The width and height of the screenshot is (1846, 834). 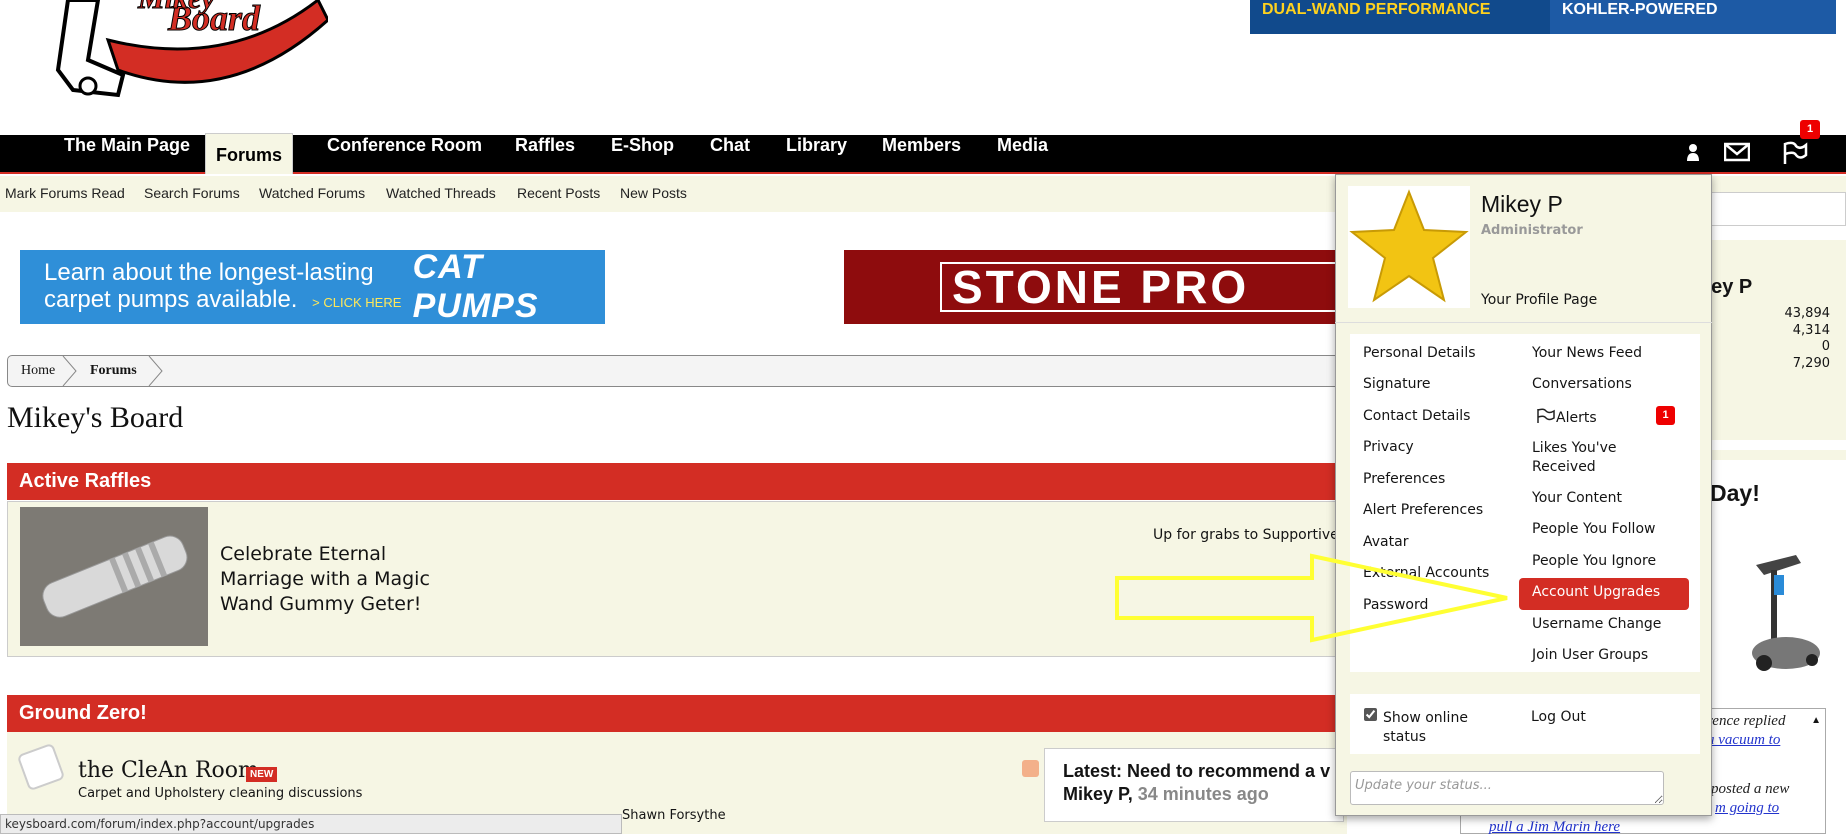 I want to click on menu-join-user-groups: Join User Groups, so click(x=1590, y=655).